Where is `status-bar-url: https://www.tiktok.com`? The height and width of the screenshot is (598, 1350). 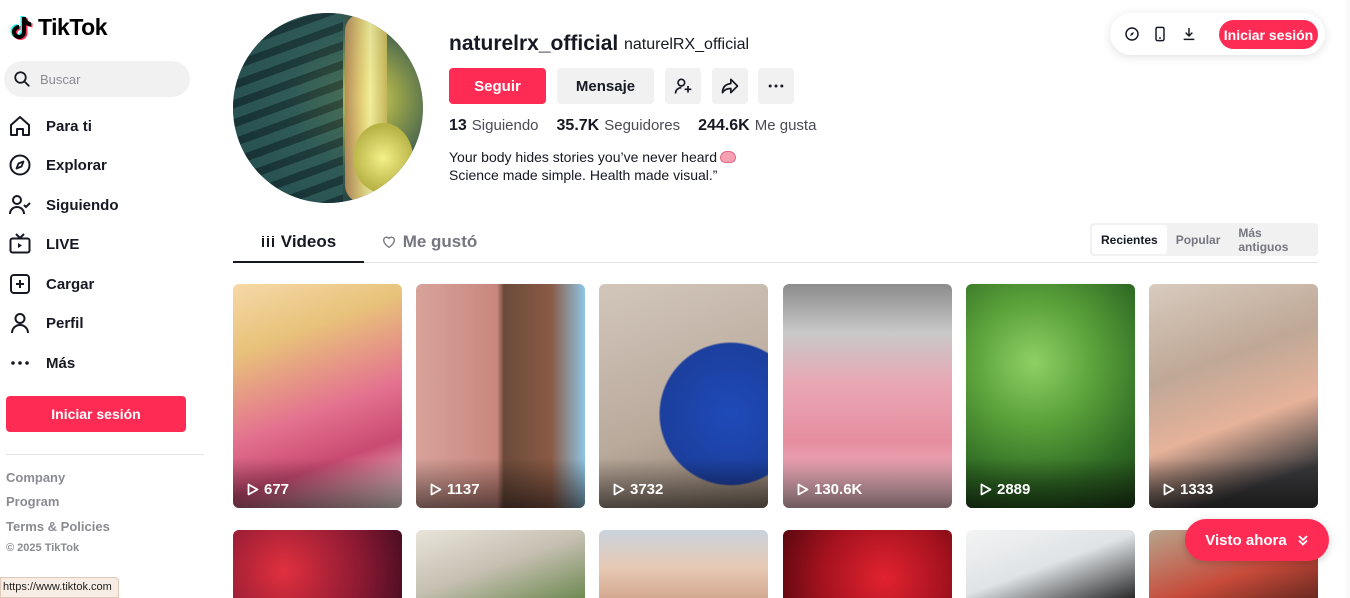 status-bar-url: https://www.tiktok.com is located at coordinates (59, 587).